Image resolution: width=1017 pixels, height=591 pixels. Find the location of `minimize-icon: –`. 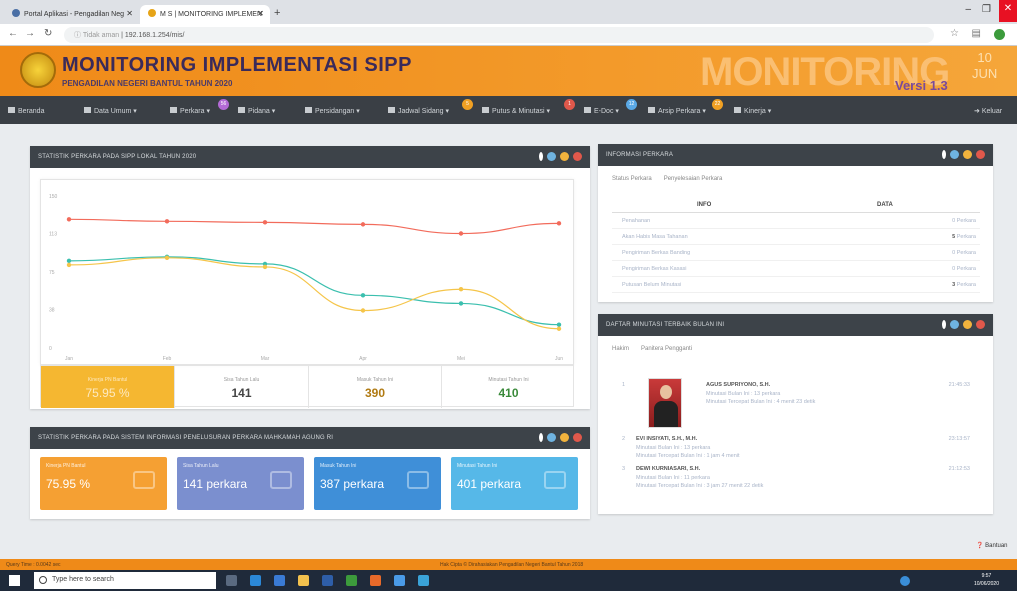

minimize-icon: – is located at coordinates (968, 9).